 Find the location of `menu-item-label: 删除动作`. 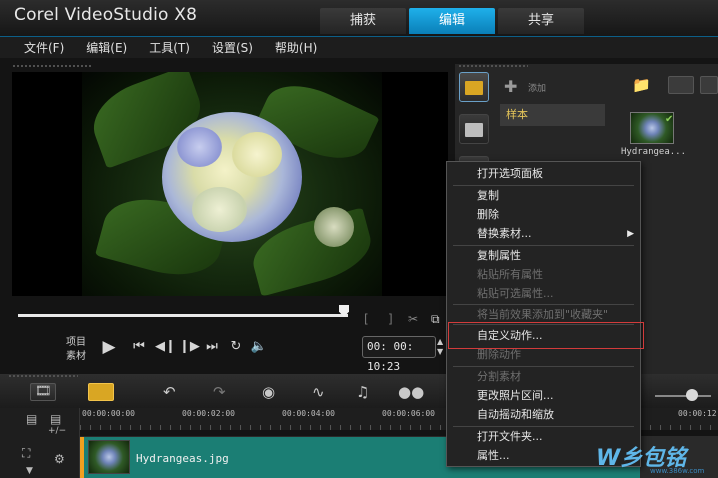

menu-item-label: 删除动作 is located at coordinates (499, 354).